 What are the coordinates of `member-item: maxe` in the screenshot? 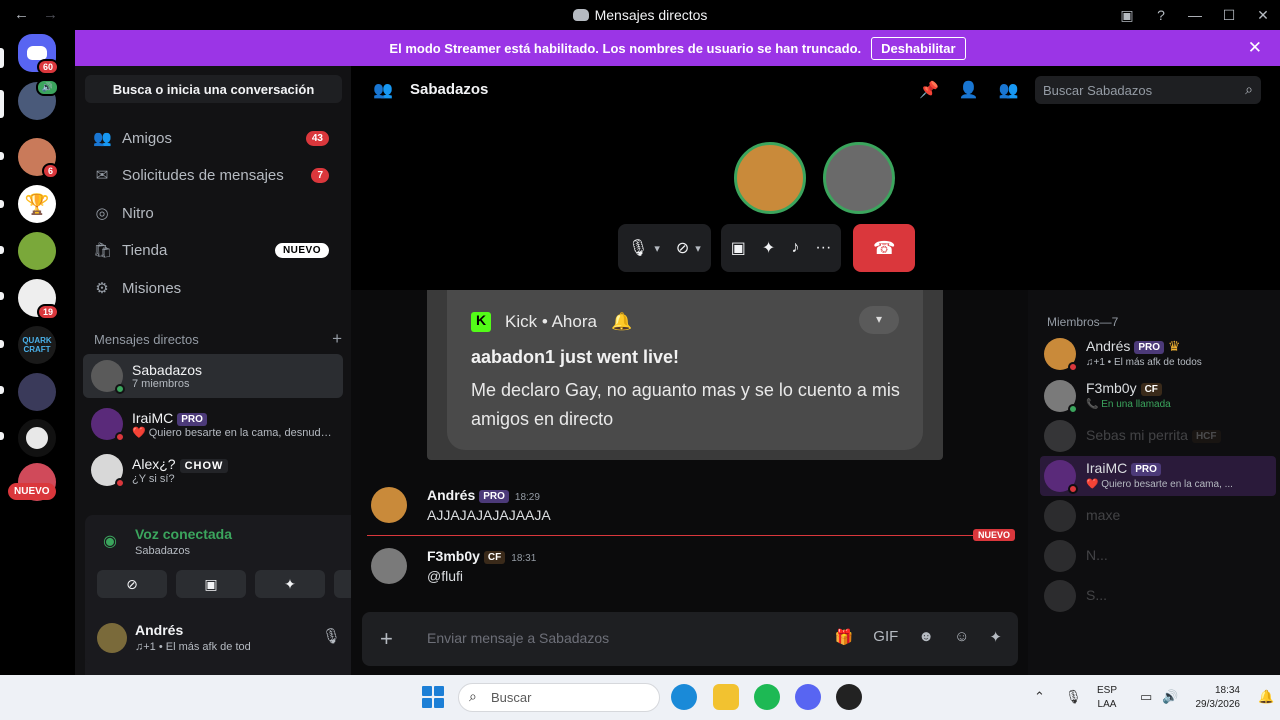 It's located at (1158, 516).